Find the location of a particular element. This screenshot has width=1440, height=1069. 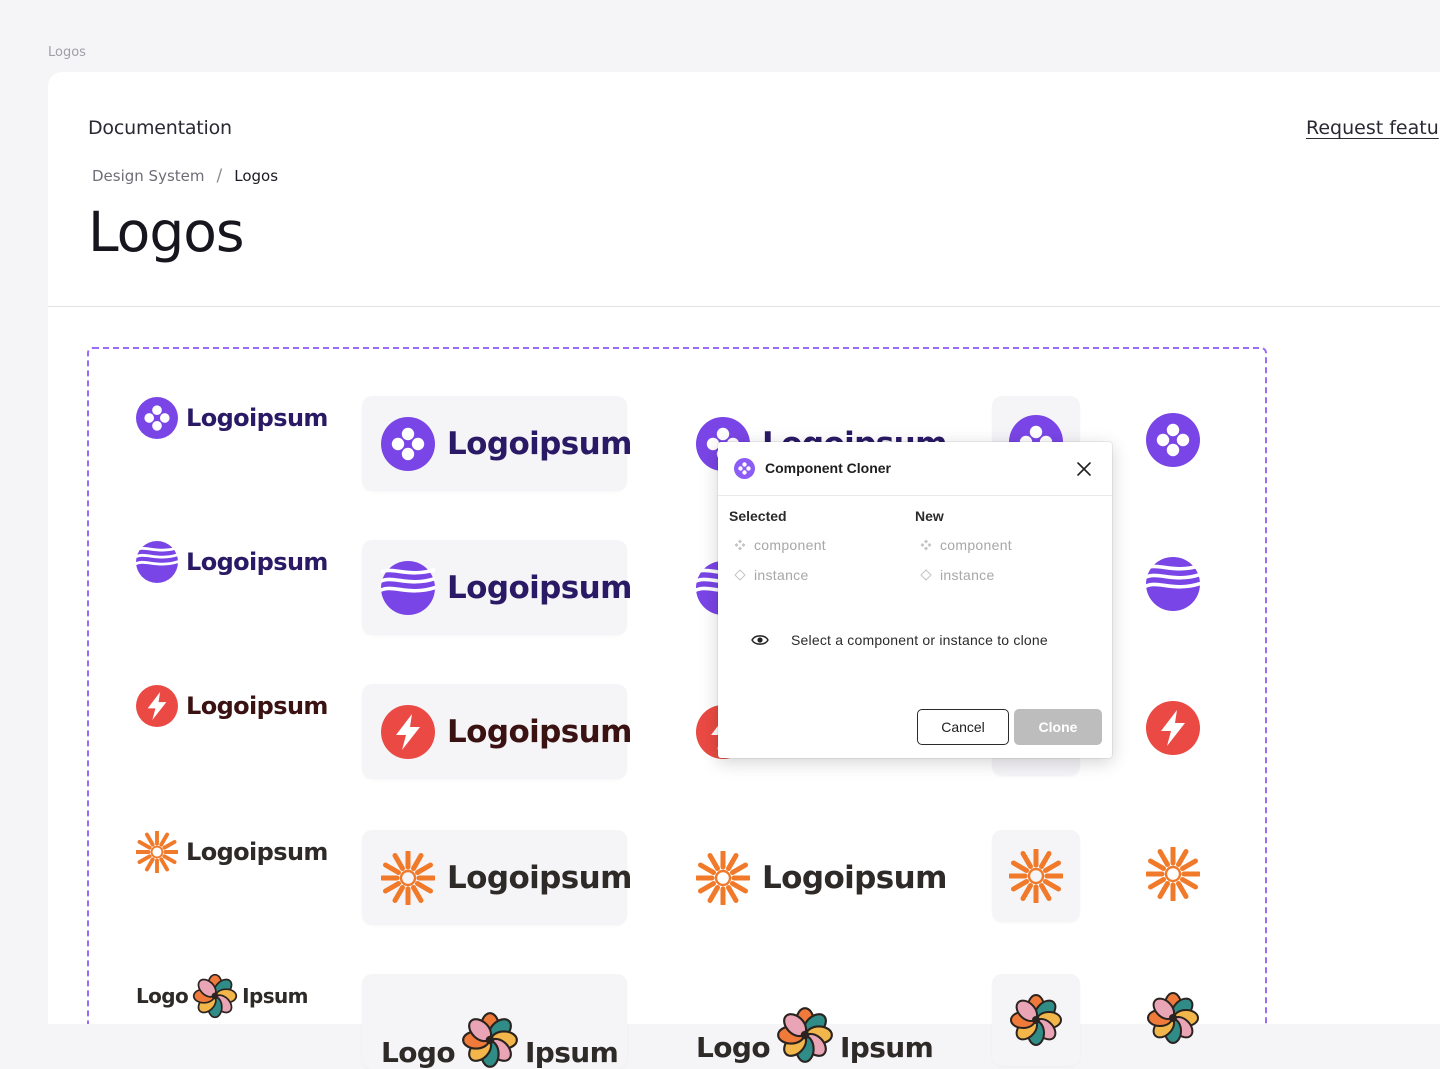

logo-card-sun: Logoipsum is located at coordinates (497, 877).